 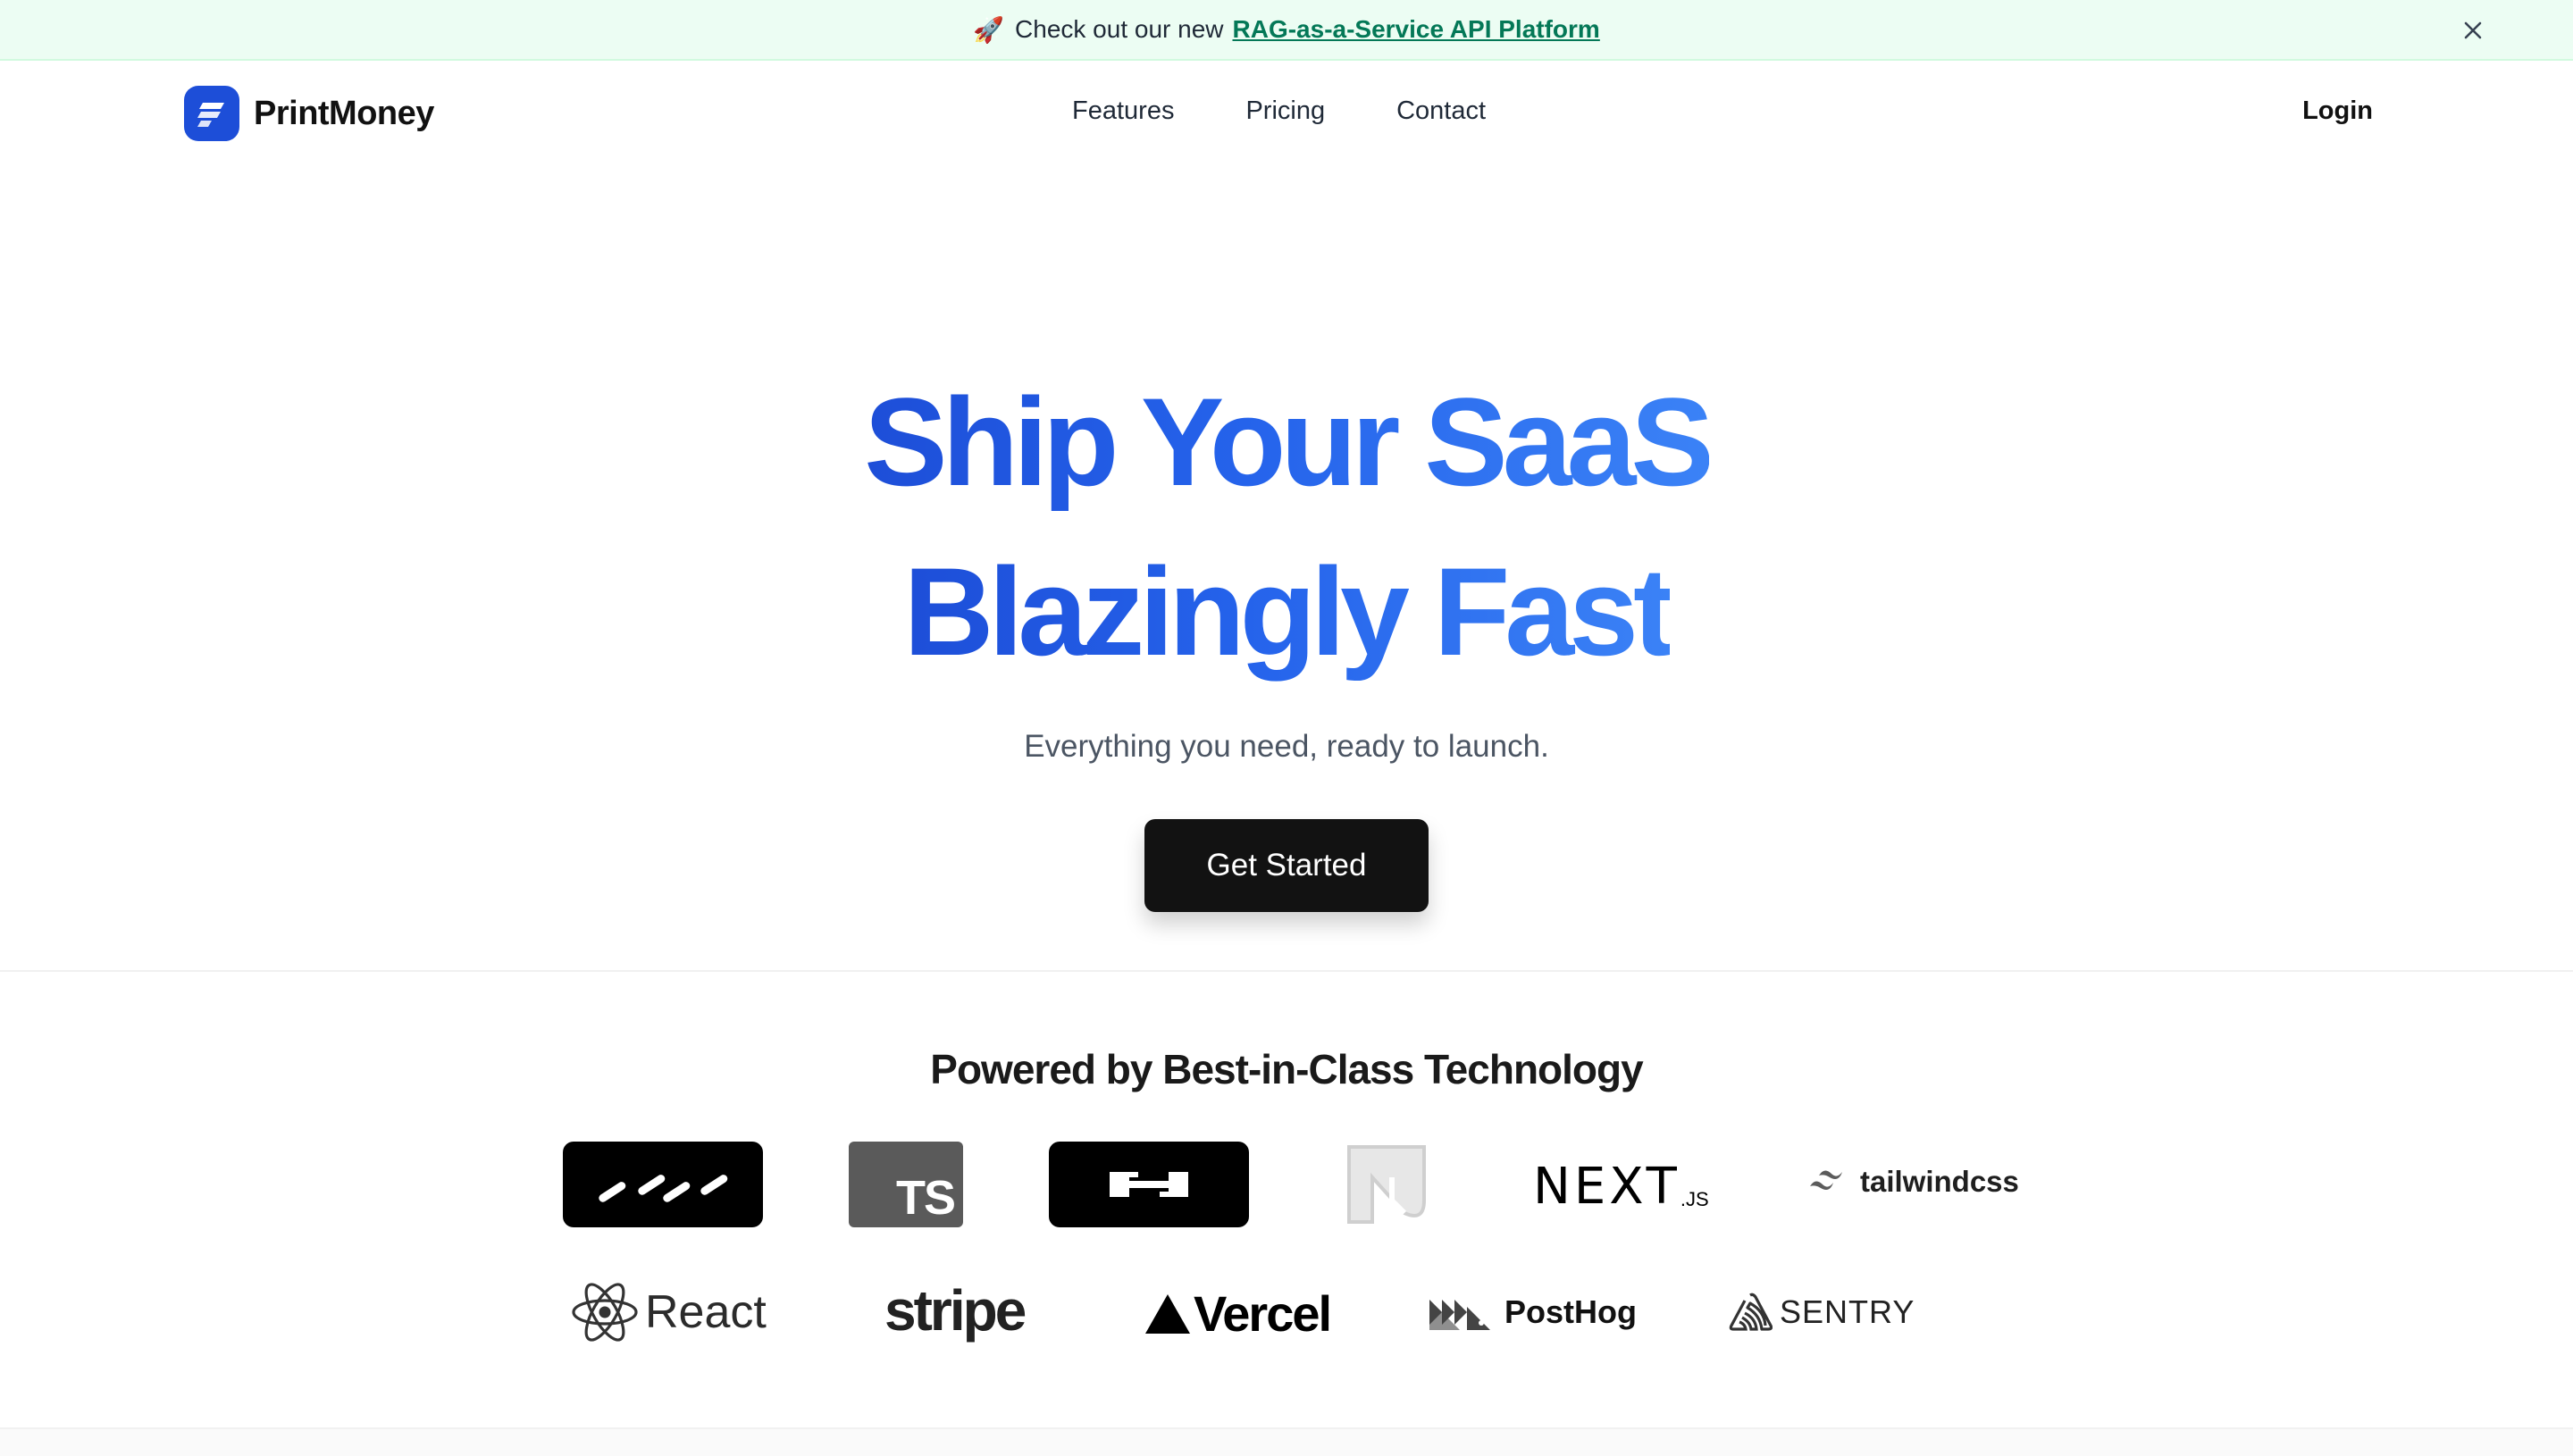 What do you see at coordinates (2473, 30) in the screenshot?
I see `close-icon` at bounding box center [2473, 30].